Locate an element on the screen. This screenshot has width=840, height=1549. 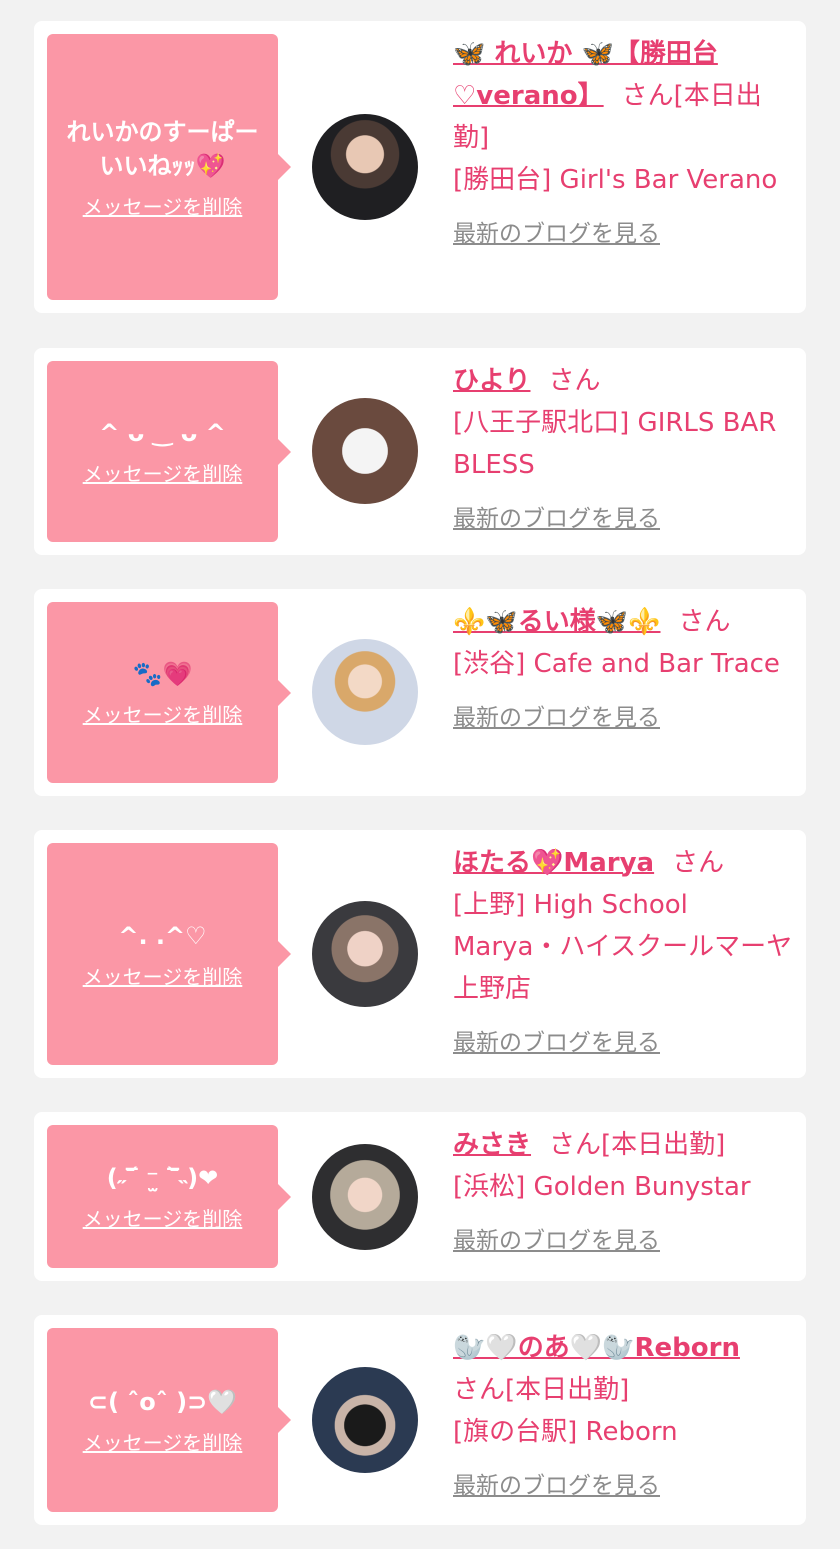
shop-name: [浜松] Golden Bunystar is located at coordinates (602, 1187).